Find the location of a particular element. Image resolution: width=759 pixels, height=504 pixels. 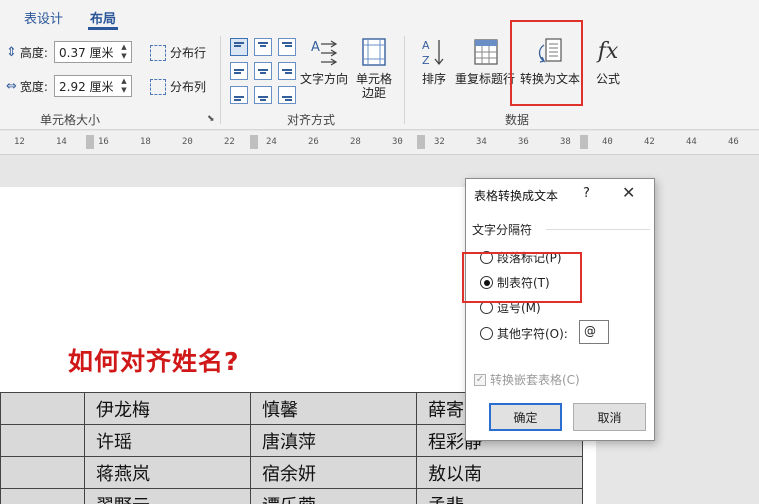

distribute-columns-icon is located at coordinates (158, 86).